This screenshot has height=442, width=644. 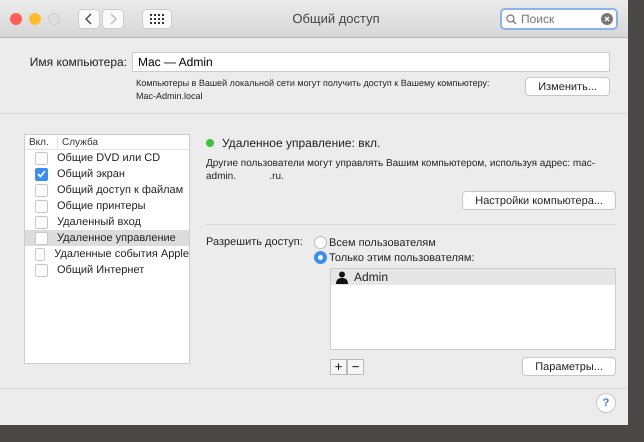 What do you see at coordinates (107, 222) in the screenshot?
I see `service-row: Удаленный вход` at bounding box center [107, 222].